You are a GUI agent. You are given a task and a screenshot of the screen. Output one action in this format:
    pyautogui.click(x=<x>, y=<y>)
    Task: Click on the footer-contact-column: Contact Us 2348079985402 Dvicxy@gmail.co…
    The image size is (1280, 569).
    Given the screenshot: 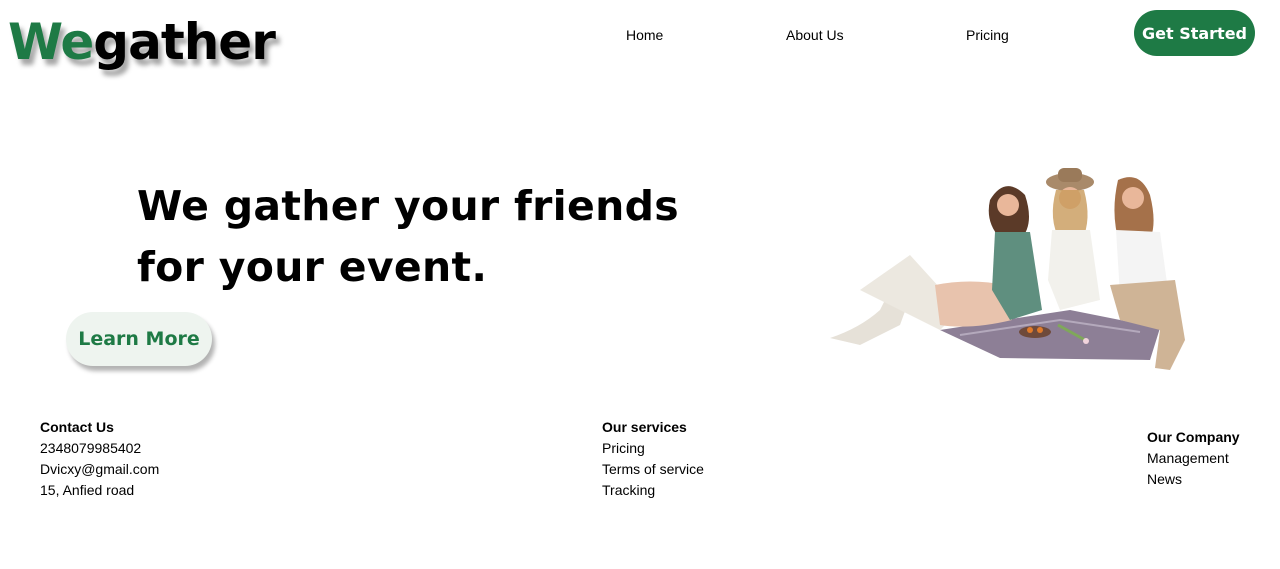 What is the action you would take?
    pyautogui.click(x=99, y=459)
    